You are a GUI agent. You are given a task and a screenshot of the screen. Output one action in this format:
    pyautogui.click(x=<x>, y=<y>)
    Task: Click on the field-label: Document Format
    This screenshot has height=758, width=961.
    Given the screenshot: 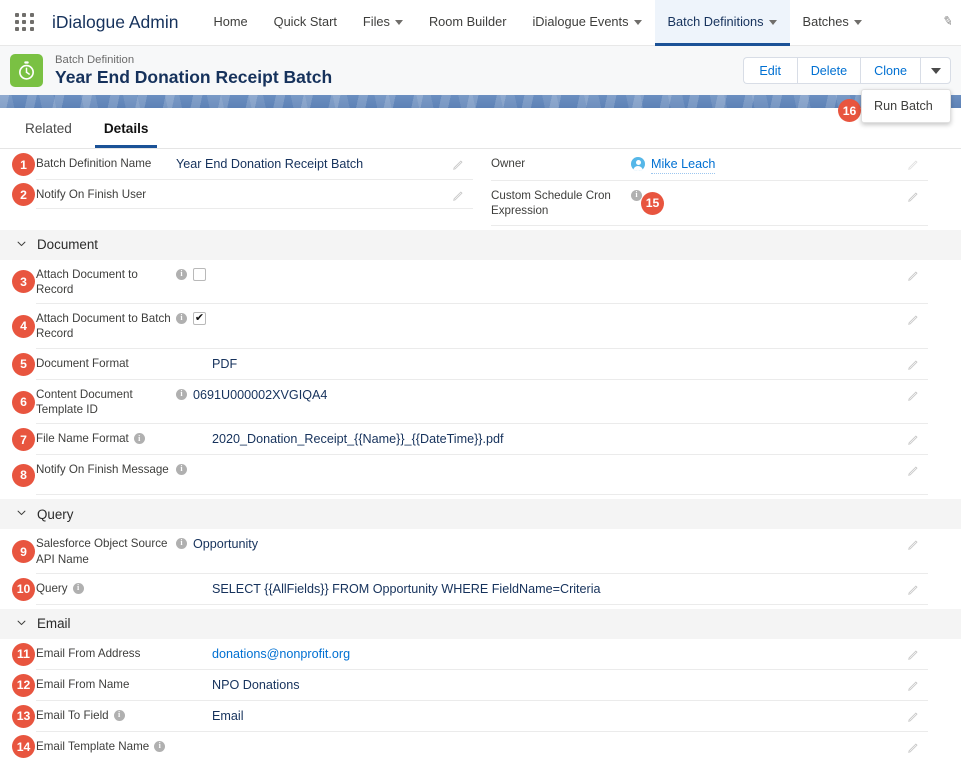 What is the action you would take?
    pyautogui.click(x=82, y=363)
    